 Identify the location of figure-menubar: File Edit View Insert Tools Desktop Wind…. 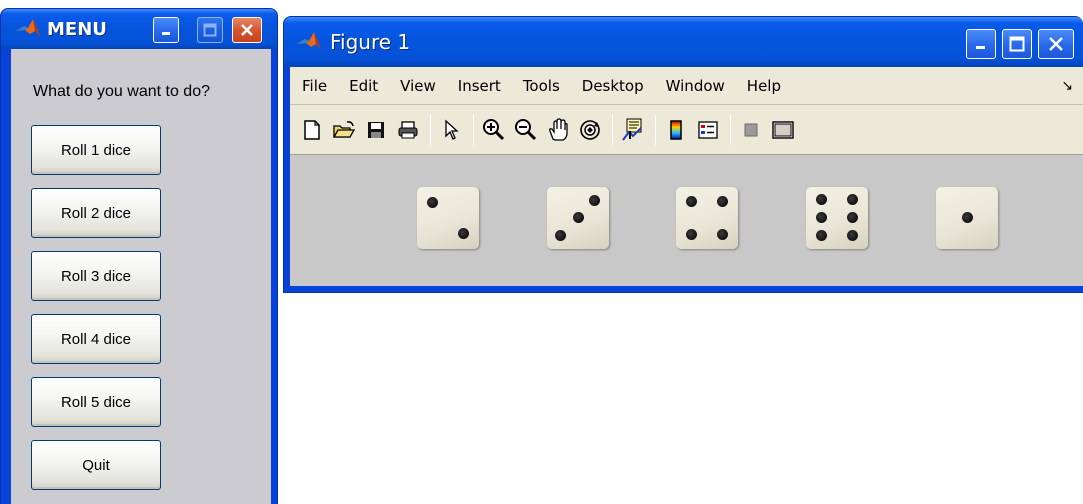
(686, 86).